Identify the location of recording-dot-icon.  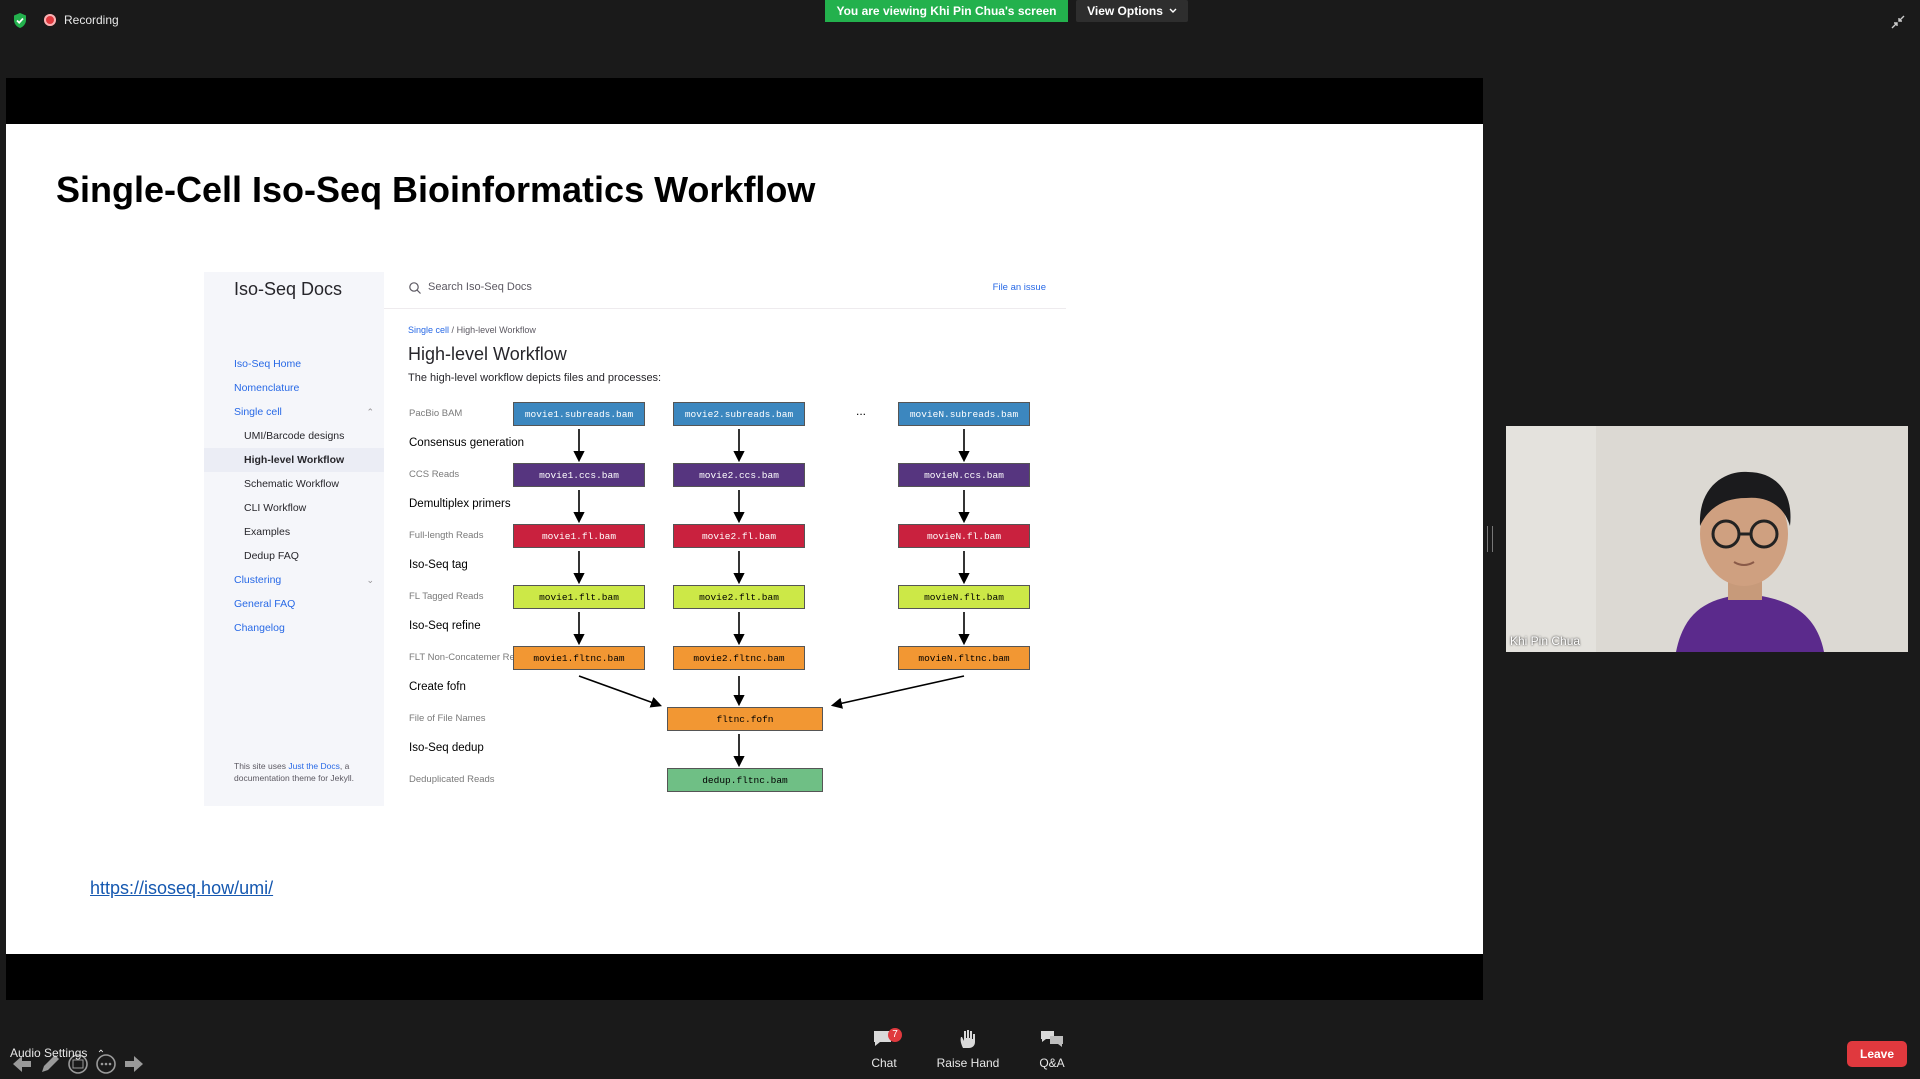
(50, 20).